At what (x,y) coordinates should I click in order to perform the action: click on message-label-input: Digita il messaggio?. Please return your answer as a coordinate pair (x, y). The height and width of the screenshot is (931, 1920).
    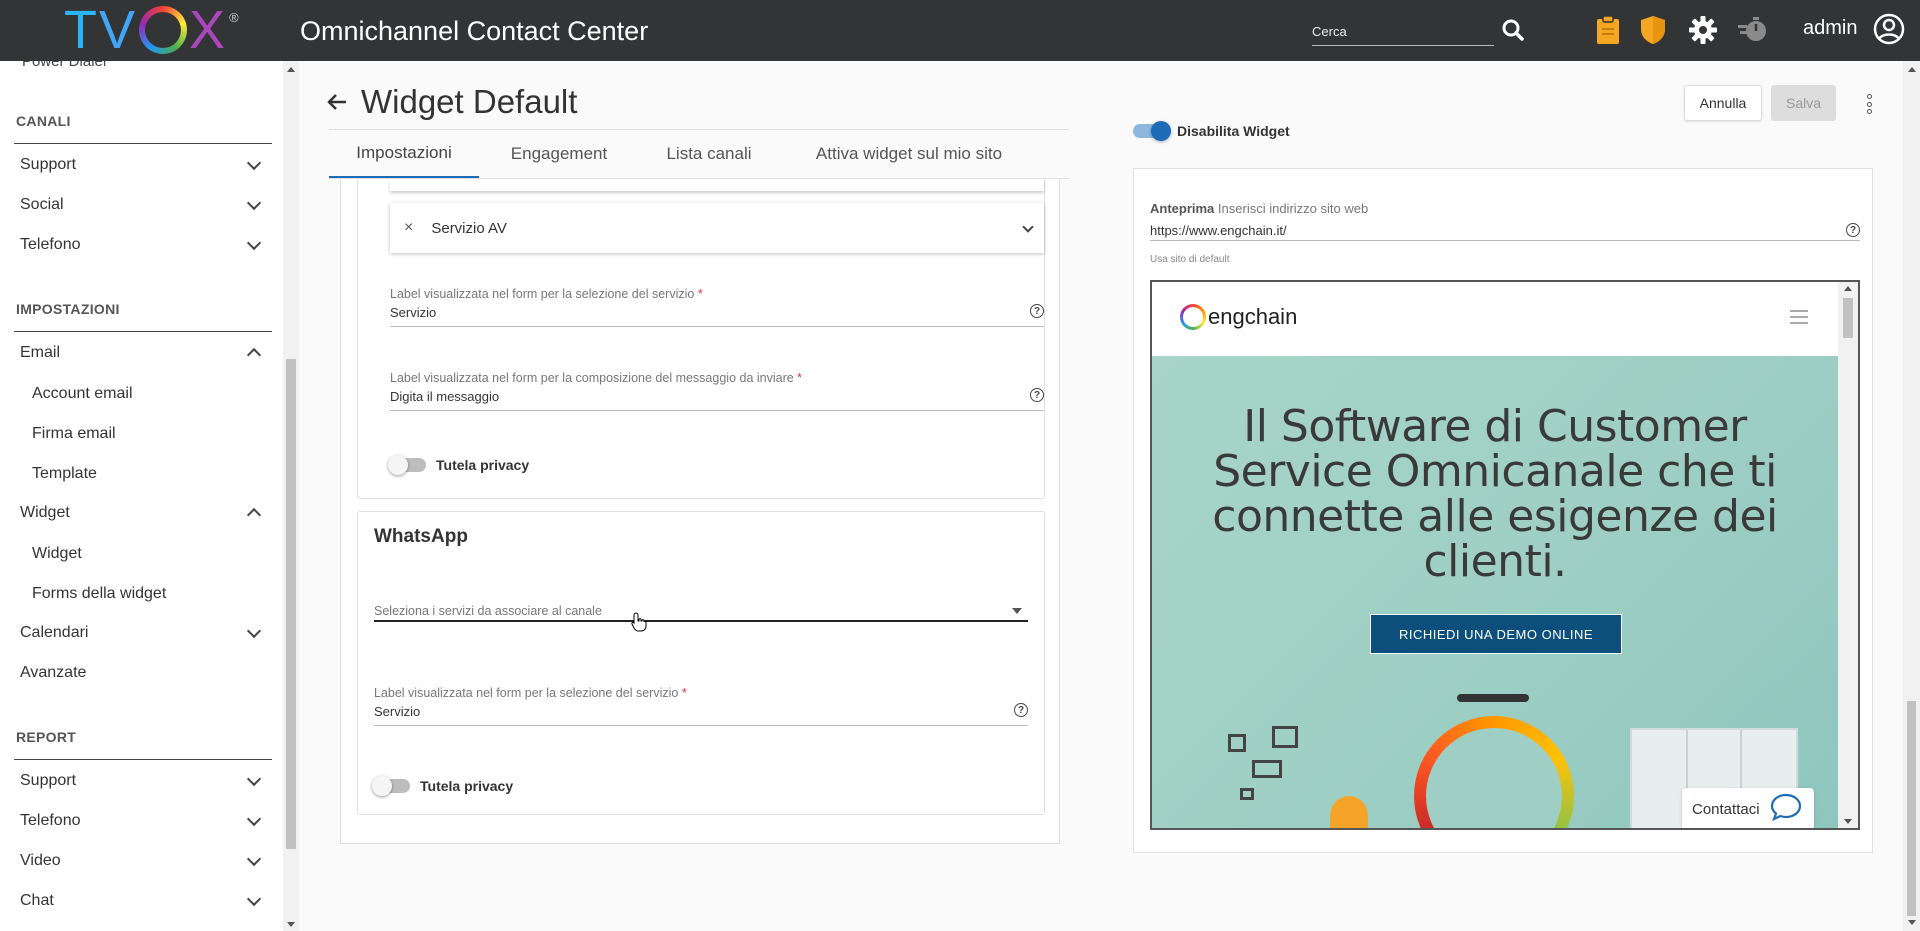
    Looking at the image, I should click on (717, 399).